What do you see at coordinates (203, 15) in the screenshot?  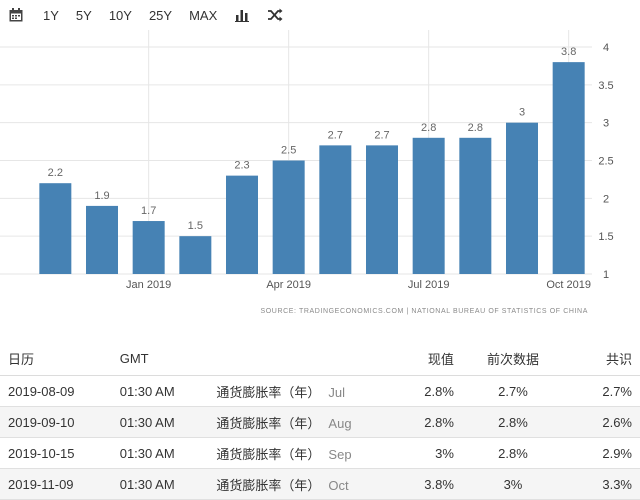 I see `range-max-button: MAX` at bounding box center [203, 15].